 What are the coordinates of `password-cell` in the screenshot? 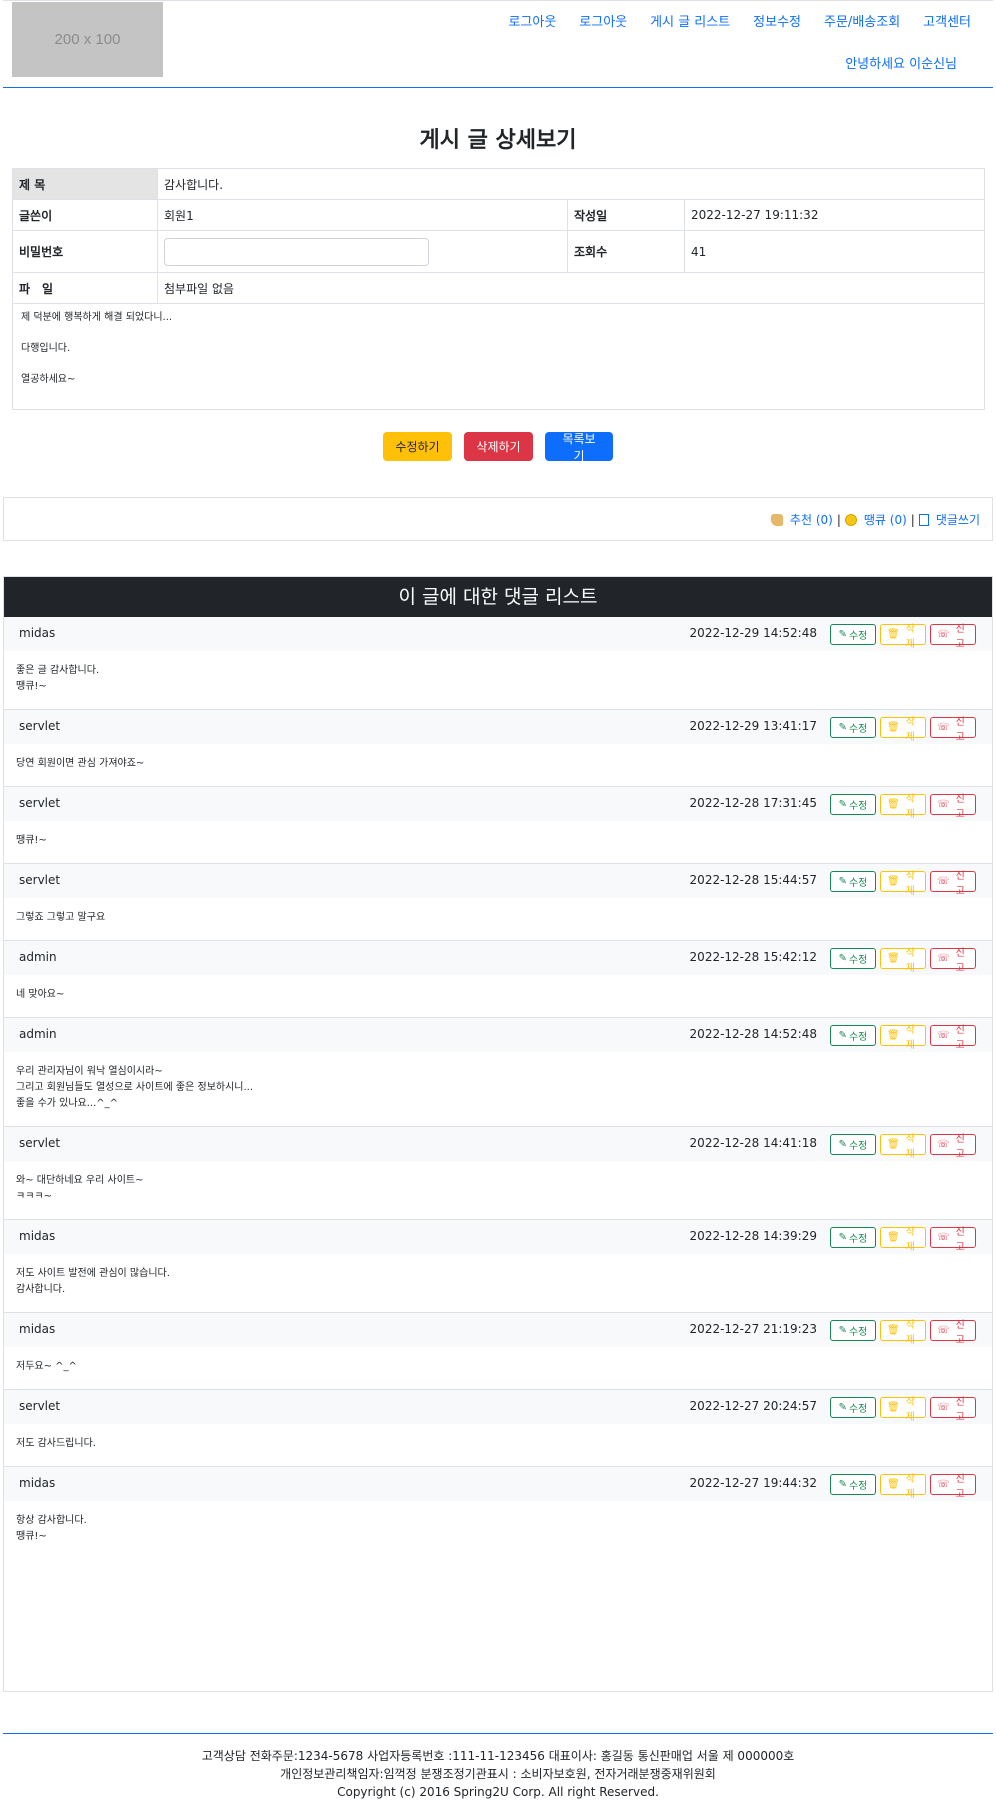 It's located at (362, 251).